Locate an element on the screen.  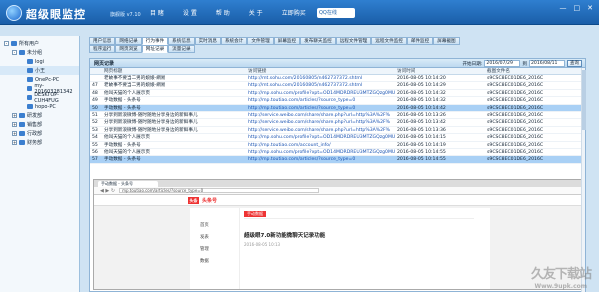
menu-item: 目 睹 is located at coordinates (157, 12).